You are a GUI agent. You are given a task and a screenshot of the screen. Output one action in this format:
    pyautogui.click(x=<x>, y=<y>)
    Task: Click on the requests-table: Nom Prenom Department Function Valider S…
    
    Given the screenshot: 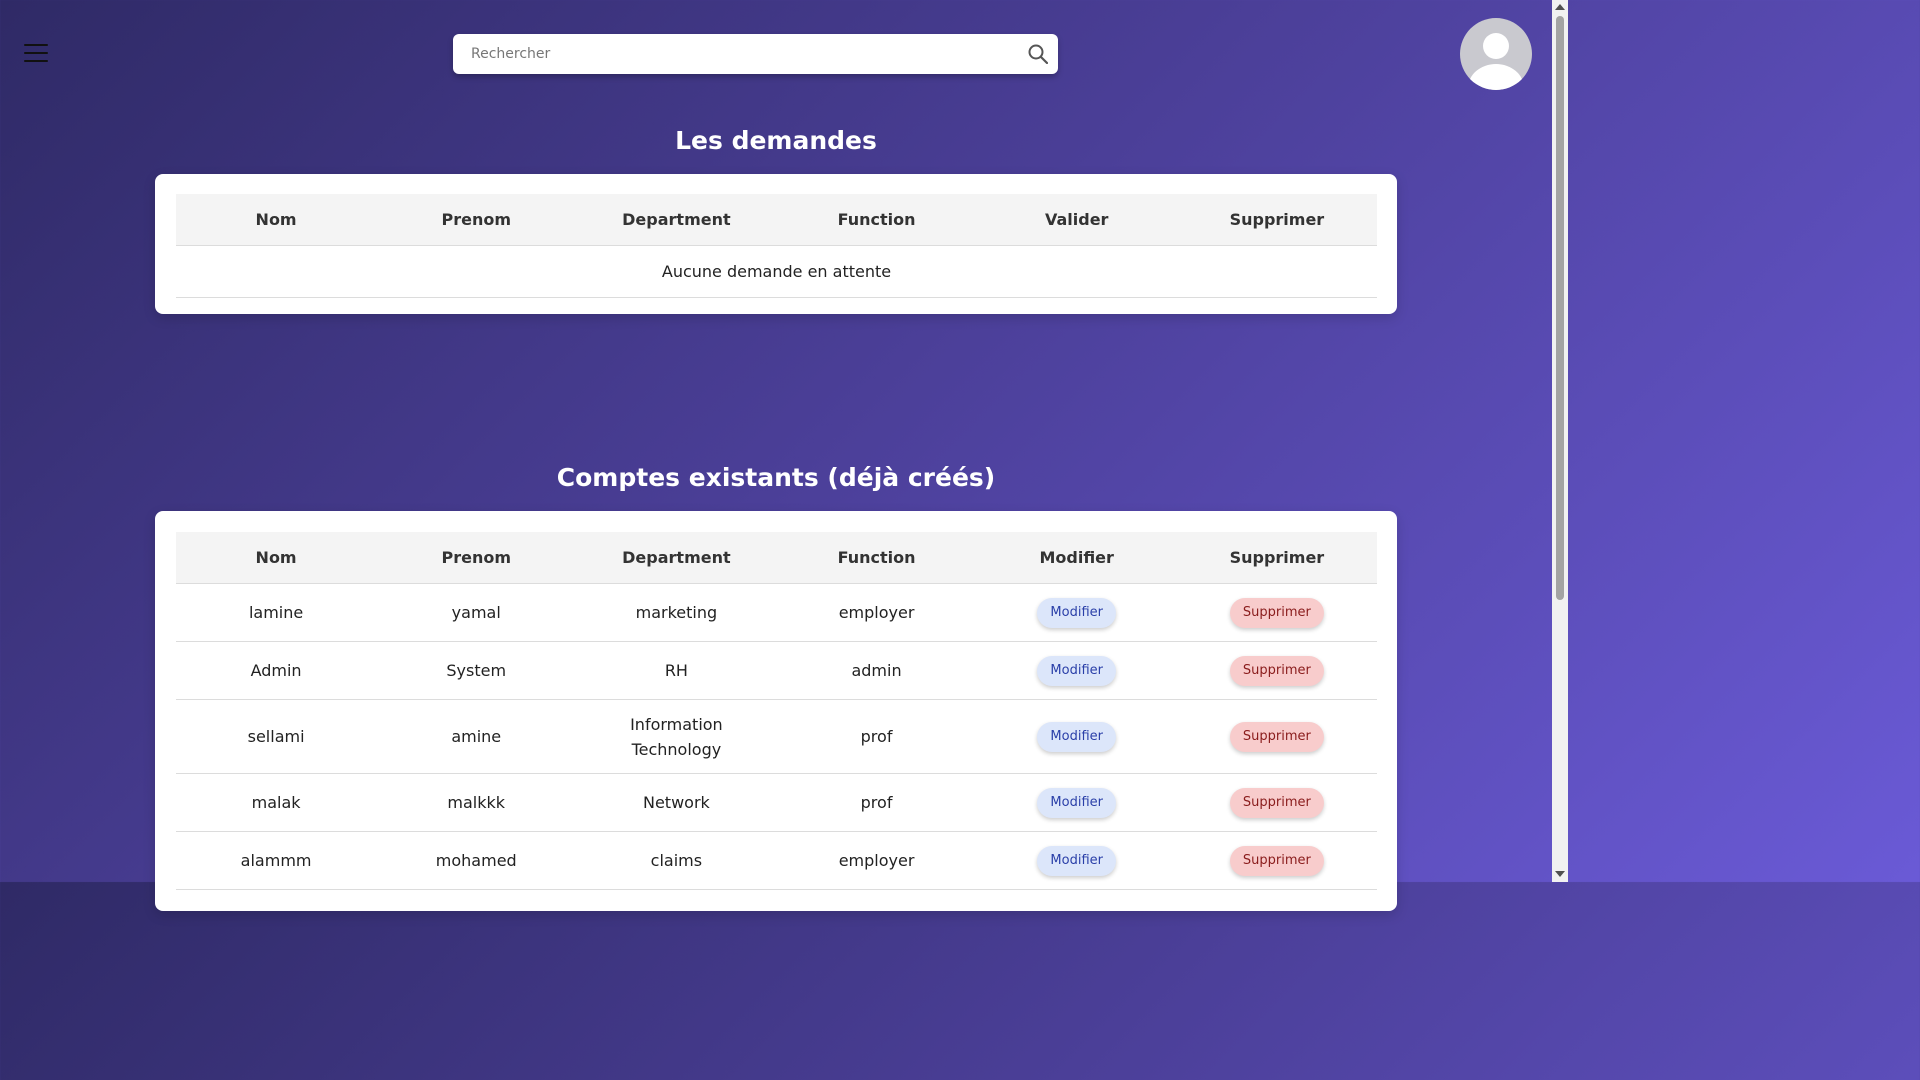 What is the action you would take?
    pyautogui.click(x=776, y=246)
    